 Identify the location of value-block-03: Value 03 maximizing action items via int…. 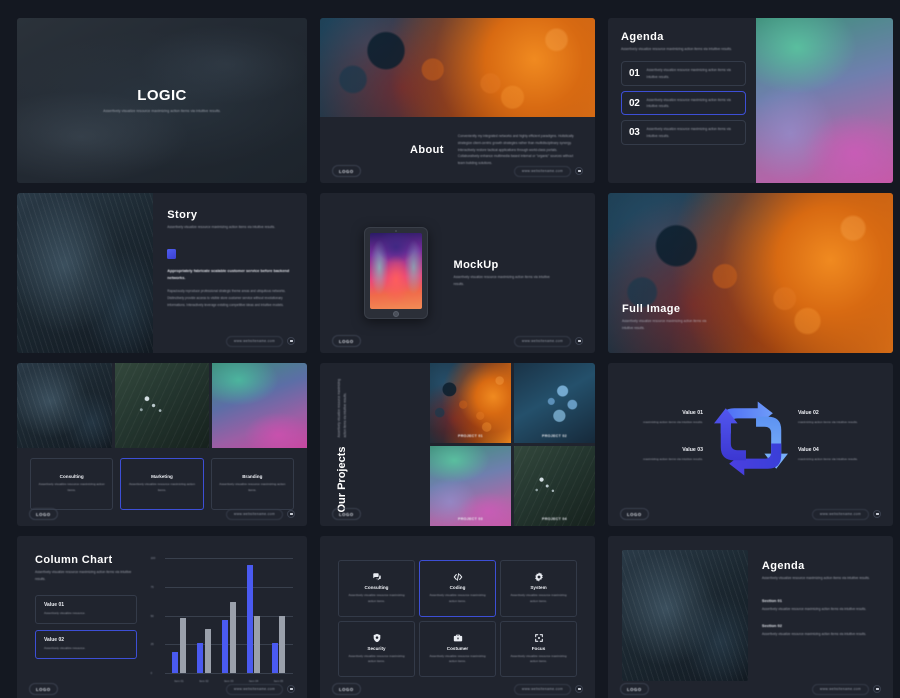
(667, 454).